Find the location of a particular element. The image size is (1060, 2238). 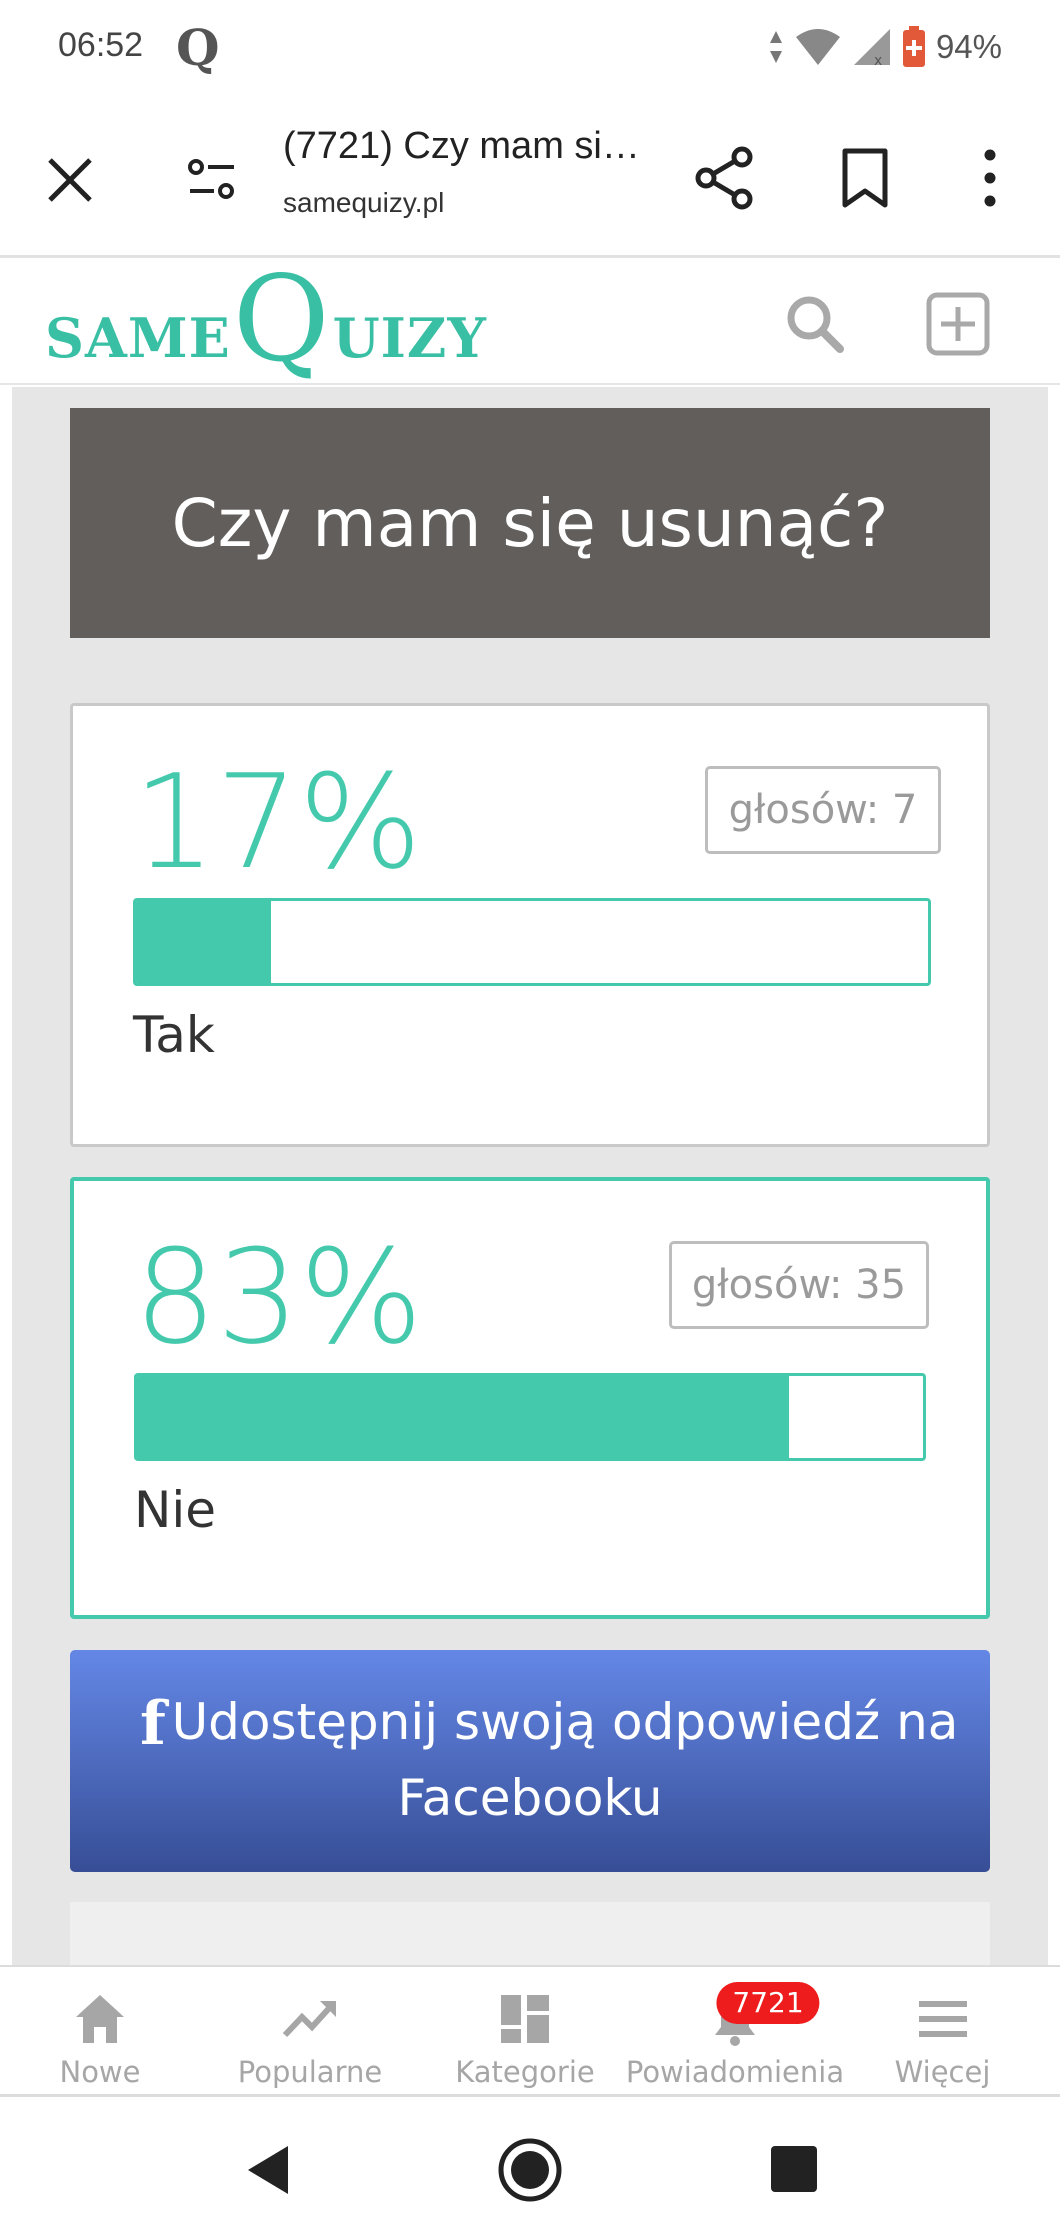

categories-icon is located at coordinates (525, 2019).